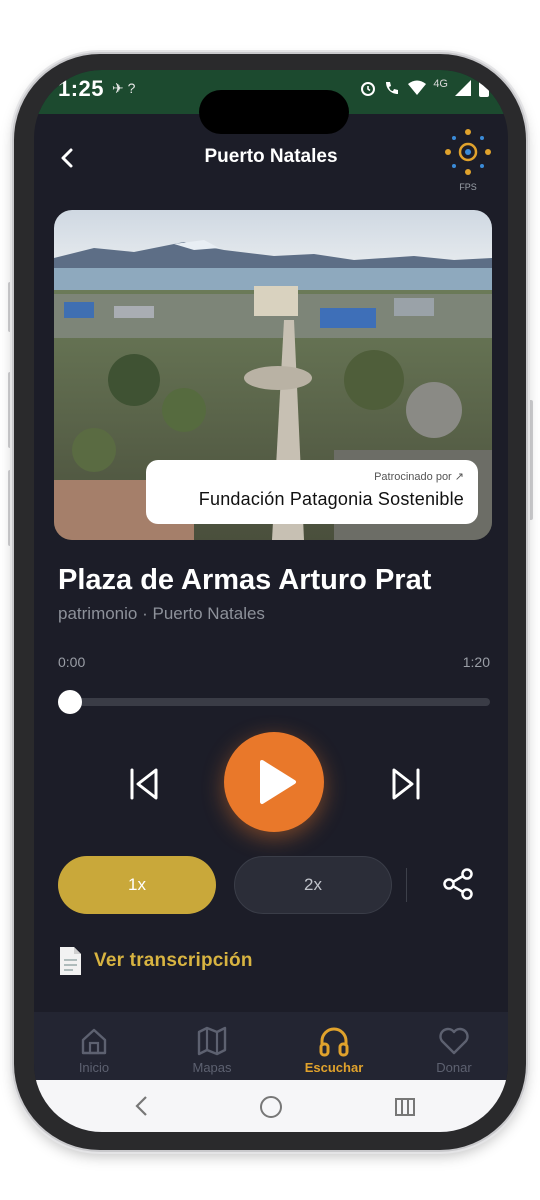 The width and height of the screenshot is (540, 1200). I want to click on page-title: Puerto Natales, so click(271, 156).